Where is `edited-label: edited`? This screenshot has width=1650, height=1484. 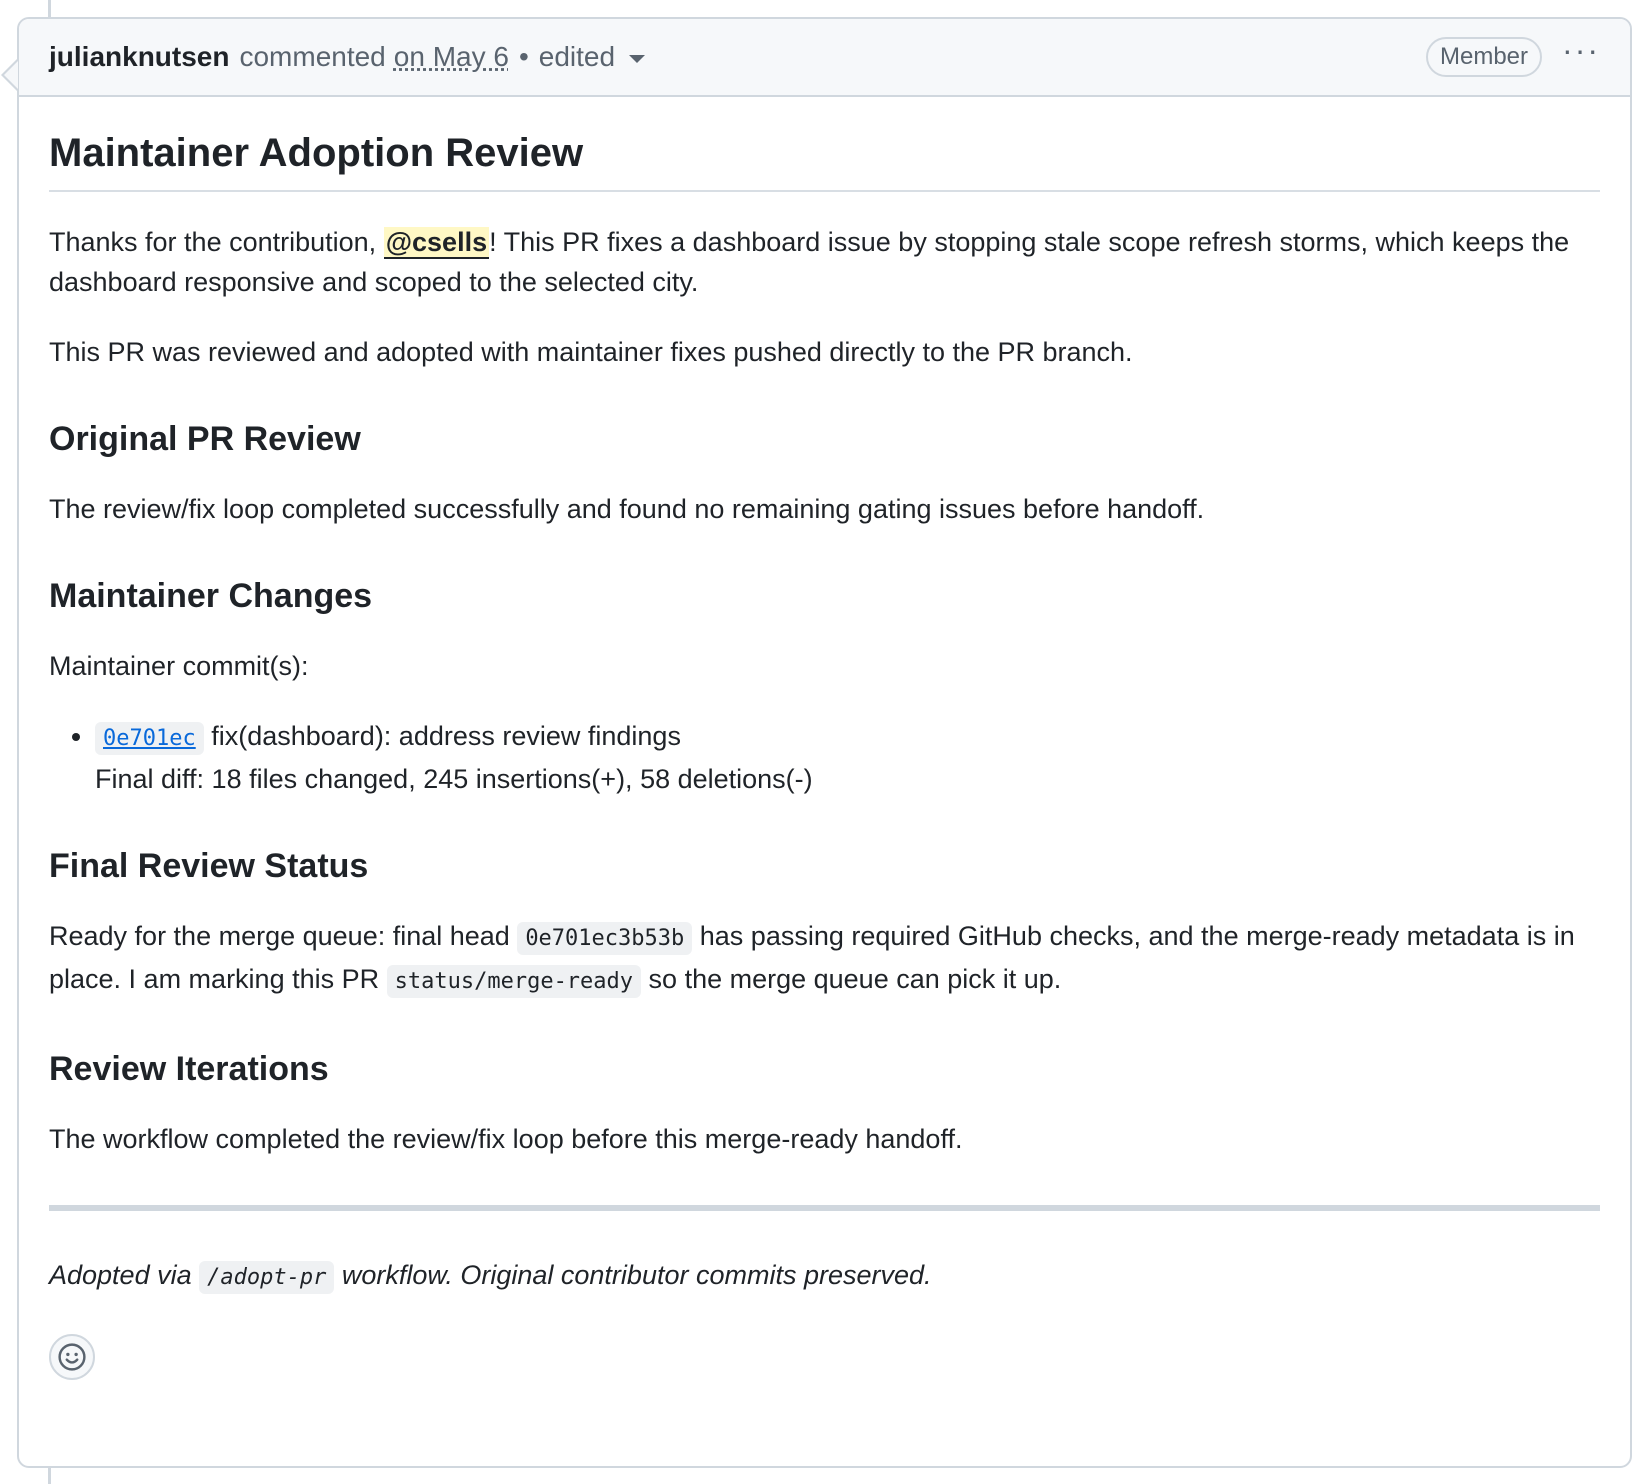
edited-label: edited is located at coordinates (577, 56).